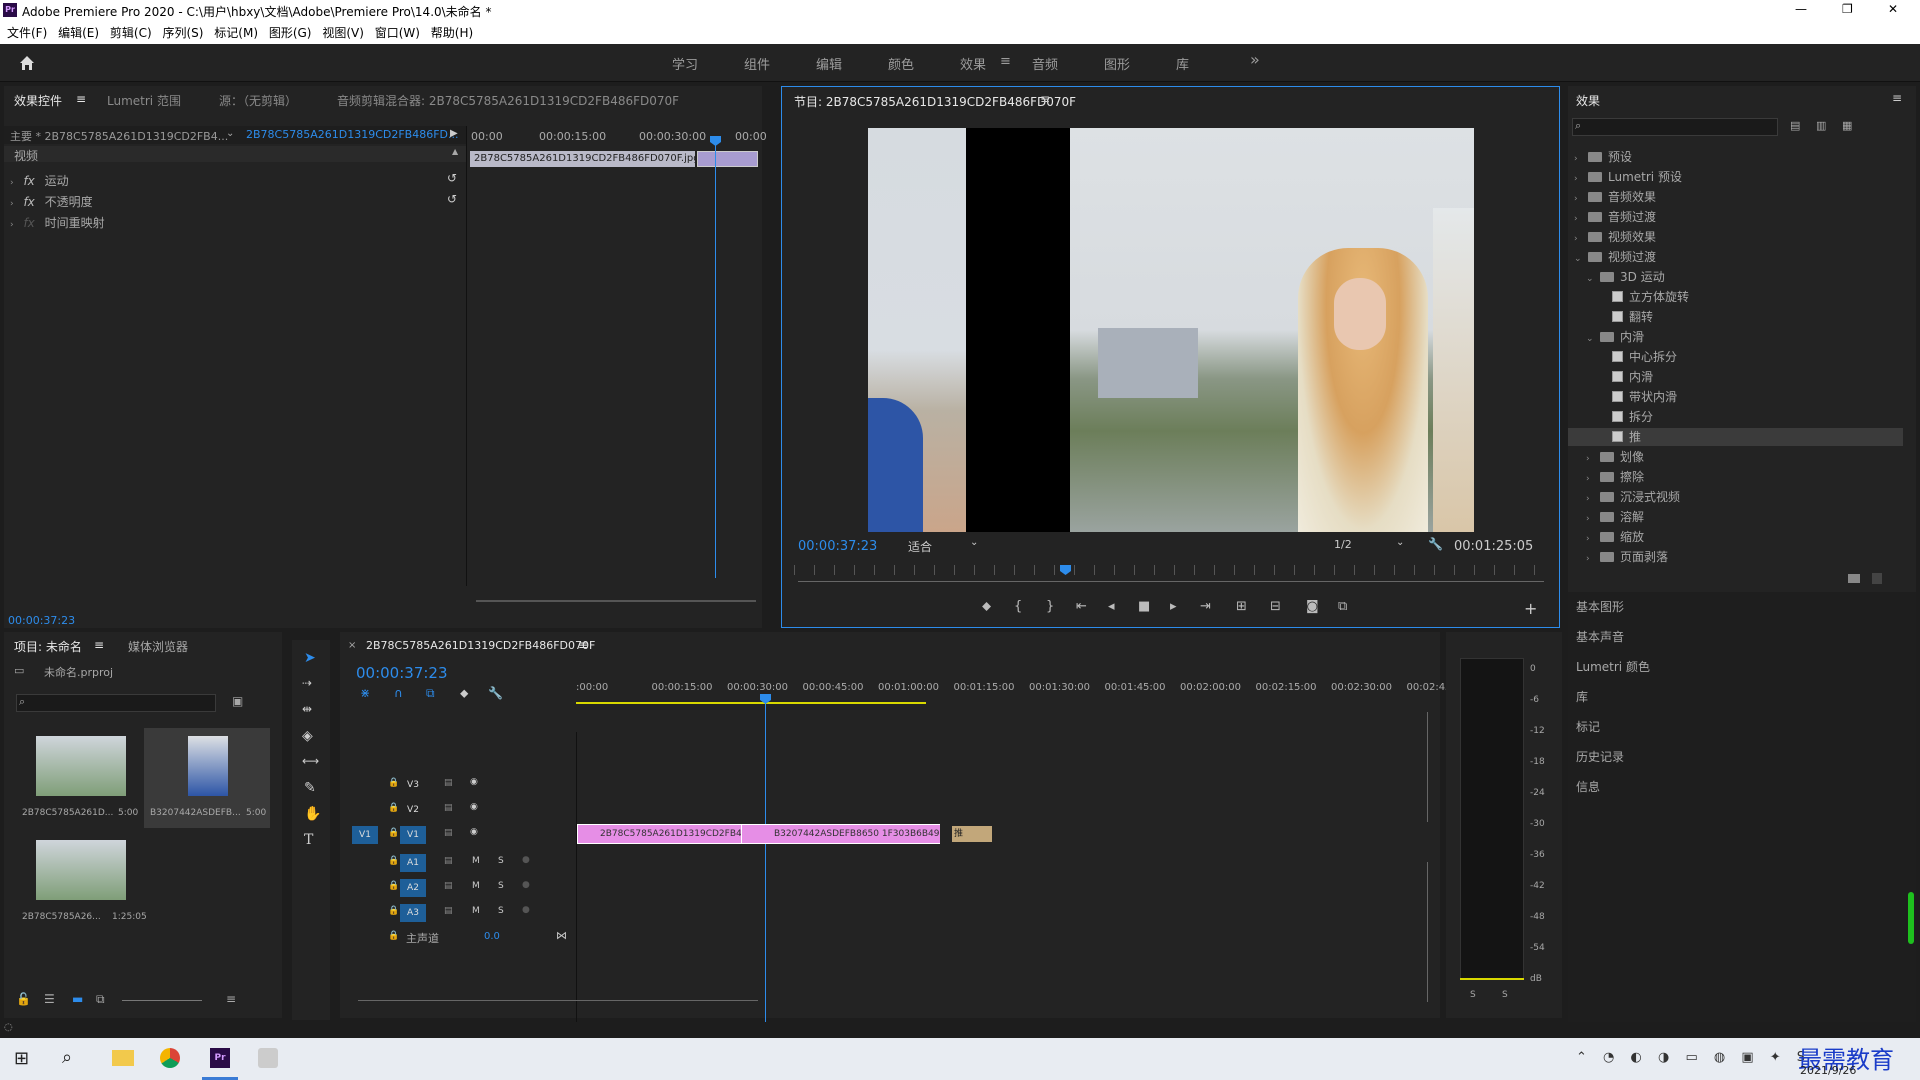 The width and height of the screenshot is (1920, 1080). What do you see at coordinates (131, 33) in the screenshot?
I see `menu-clip: 剪辑(C)` at bounding box center [131, 33].